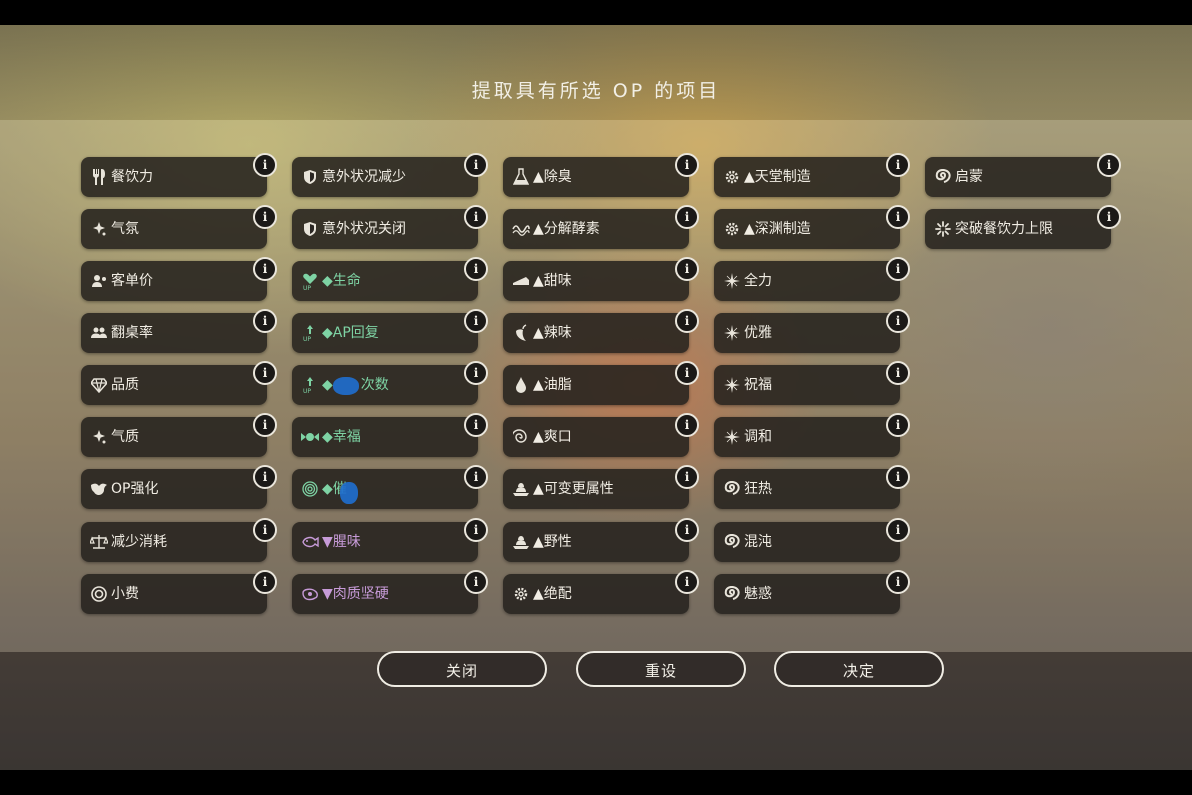 The image size is (1192, 795). I want to click on op-option-button: ▲绝配 i, so click(601, 592).